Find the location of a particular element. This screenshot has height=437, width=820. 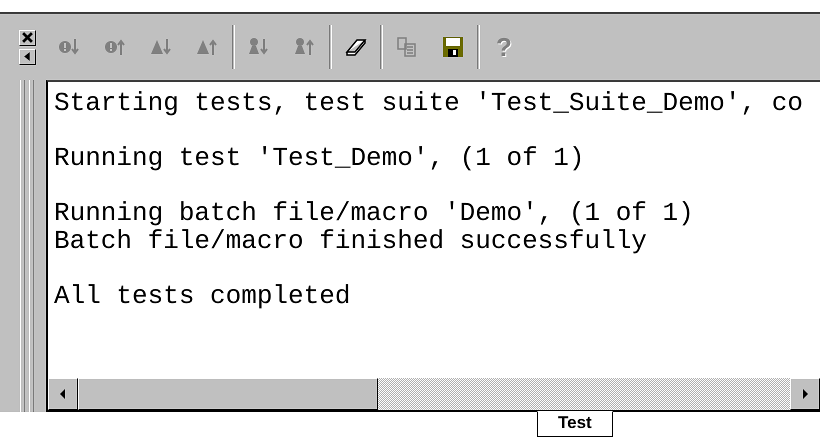

close-button is located at coordinates (27, 38).